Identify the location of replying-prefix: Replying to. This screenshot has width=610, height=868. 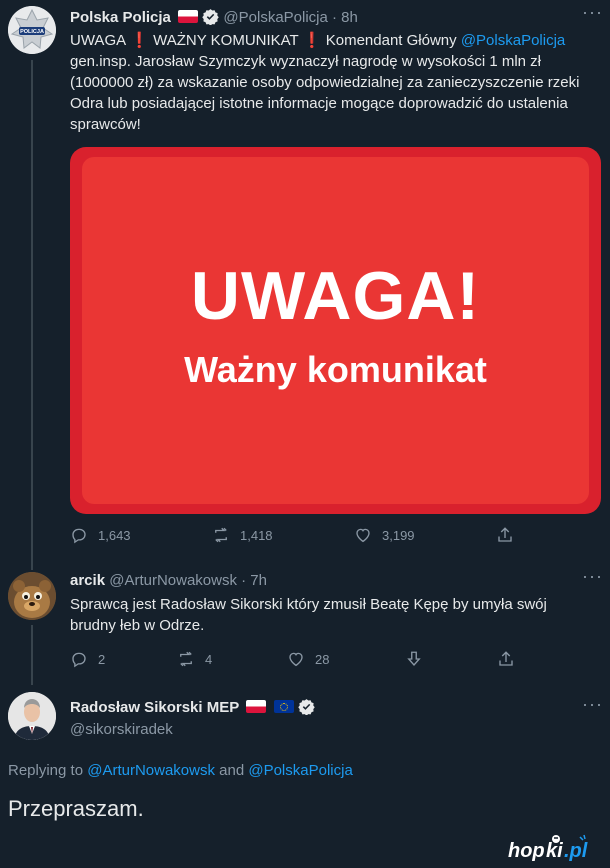
(48, 770).